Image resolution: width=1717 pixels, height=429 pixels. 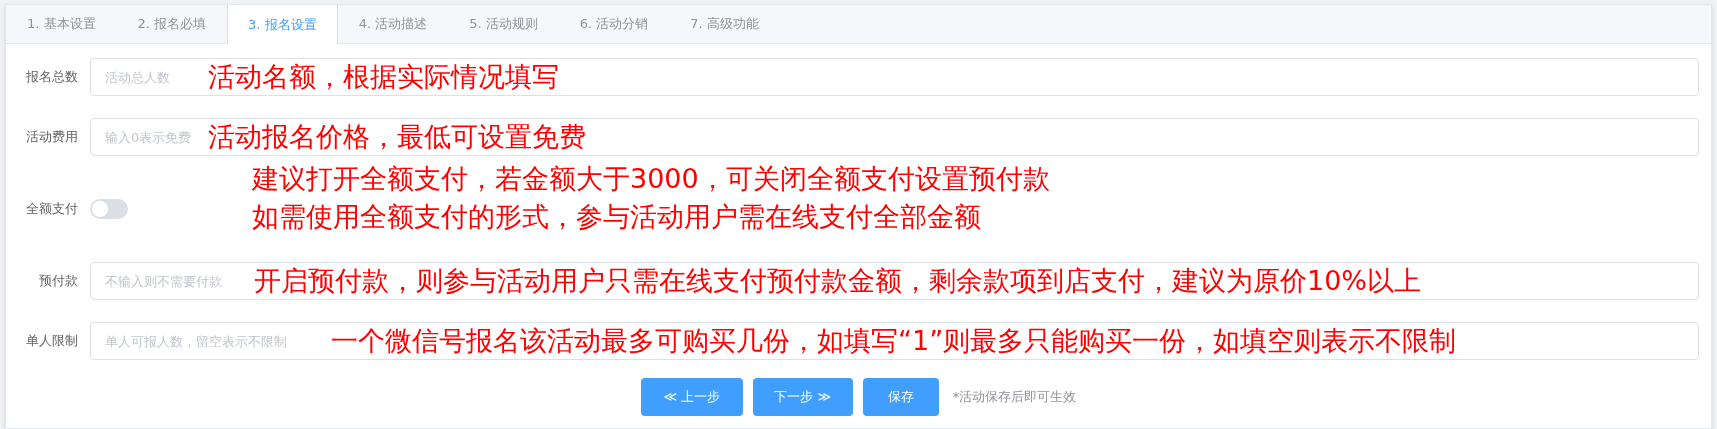 What do you see at coordinates (393, 24) in the screenshot?
I see `tab: 4. 活动描述` at bounding box center [393, 24].